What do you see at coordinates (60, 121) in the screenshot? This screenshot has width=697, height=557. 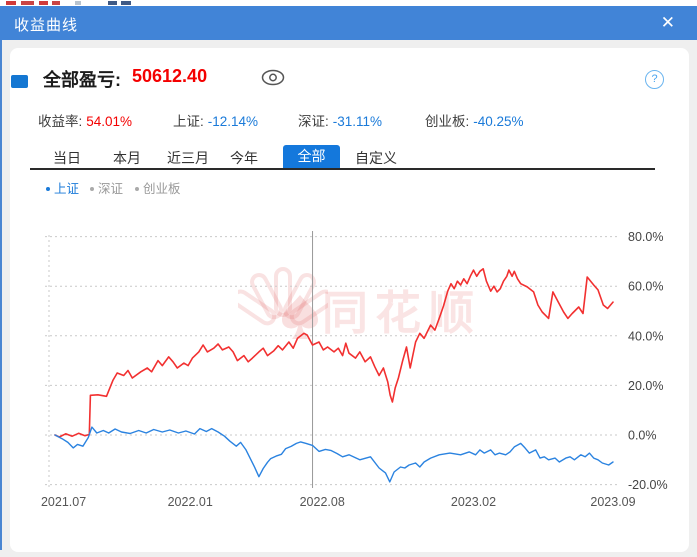 I see `stat-label: 收益率:` at bounding box center [60, 121].